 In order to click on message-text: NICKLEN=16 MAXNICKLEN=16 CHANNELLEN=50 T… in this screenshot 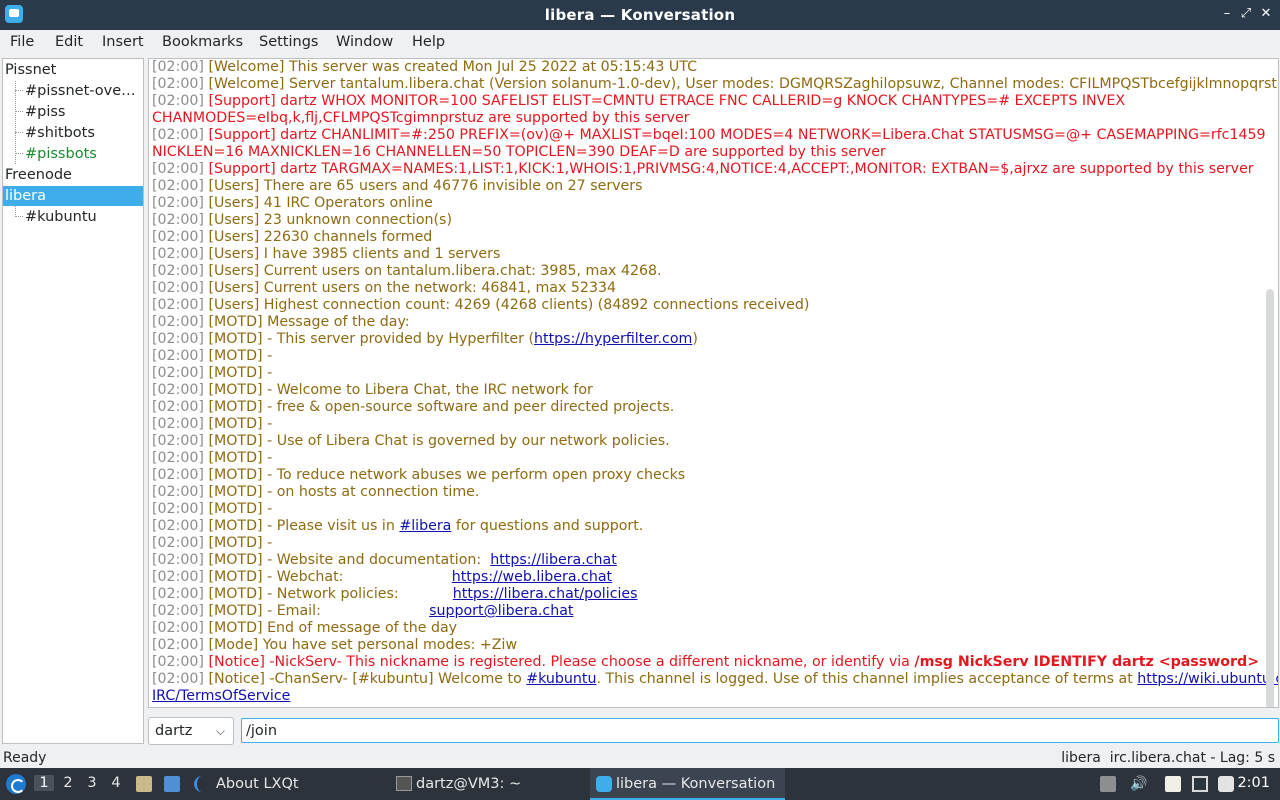, I will do `click(519, 152)`.